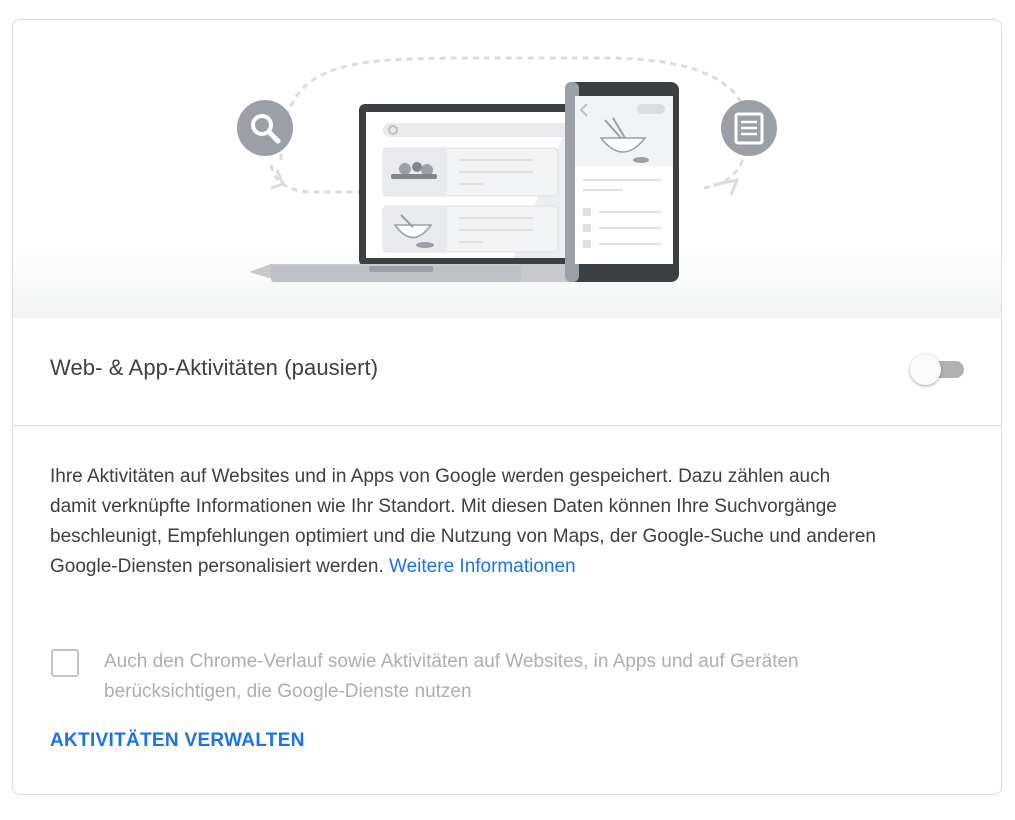  I want to click on activity-toggle-switch, so click(939, 369).